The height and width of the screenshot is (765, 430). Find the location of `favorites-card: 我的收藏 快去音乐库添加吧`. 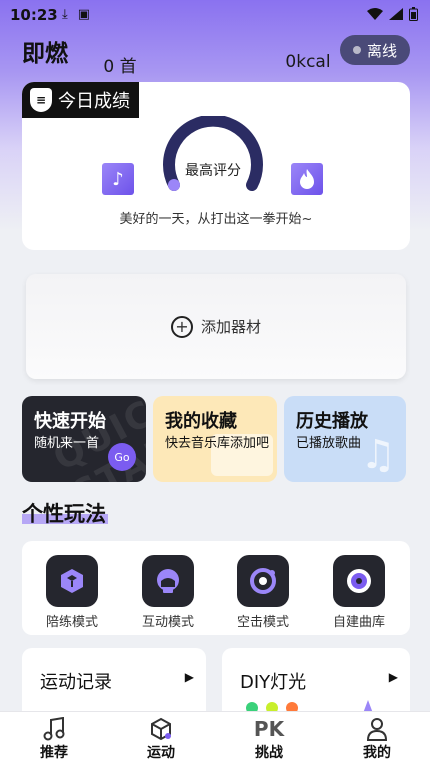

favorites-card: 我的收藏 快去音乐库添加吧 is located at coordinates (215, 439).